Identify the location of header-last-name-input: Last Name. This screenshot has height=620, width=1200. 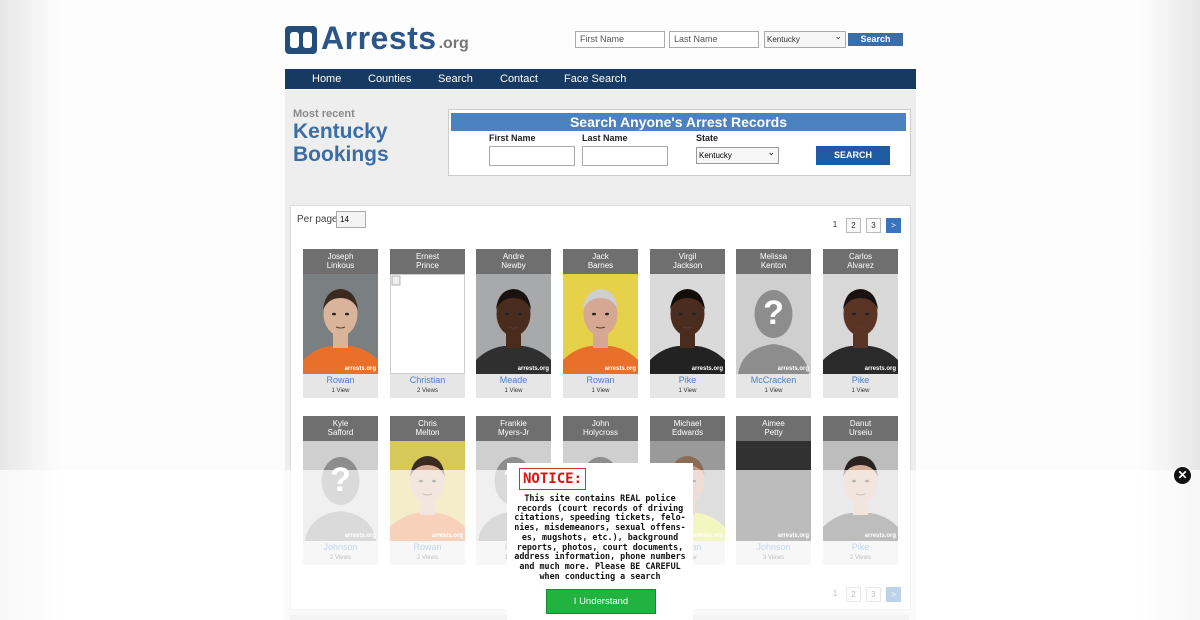
(714, 39).